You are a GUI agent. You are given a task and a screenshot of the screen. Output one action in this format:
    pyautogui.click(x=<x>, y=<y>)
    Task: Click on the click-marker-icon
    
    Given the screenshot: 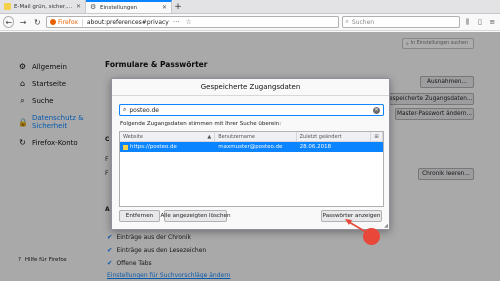 What is the action you would take?
    pyautogui.click(x=371, y=236)
    